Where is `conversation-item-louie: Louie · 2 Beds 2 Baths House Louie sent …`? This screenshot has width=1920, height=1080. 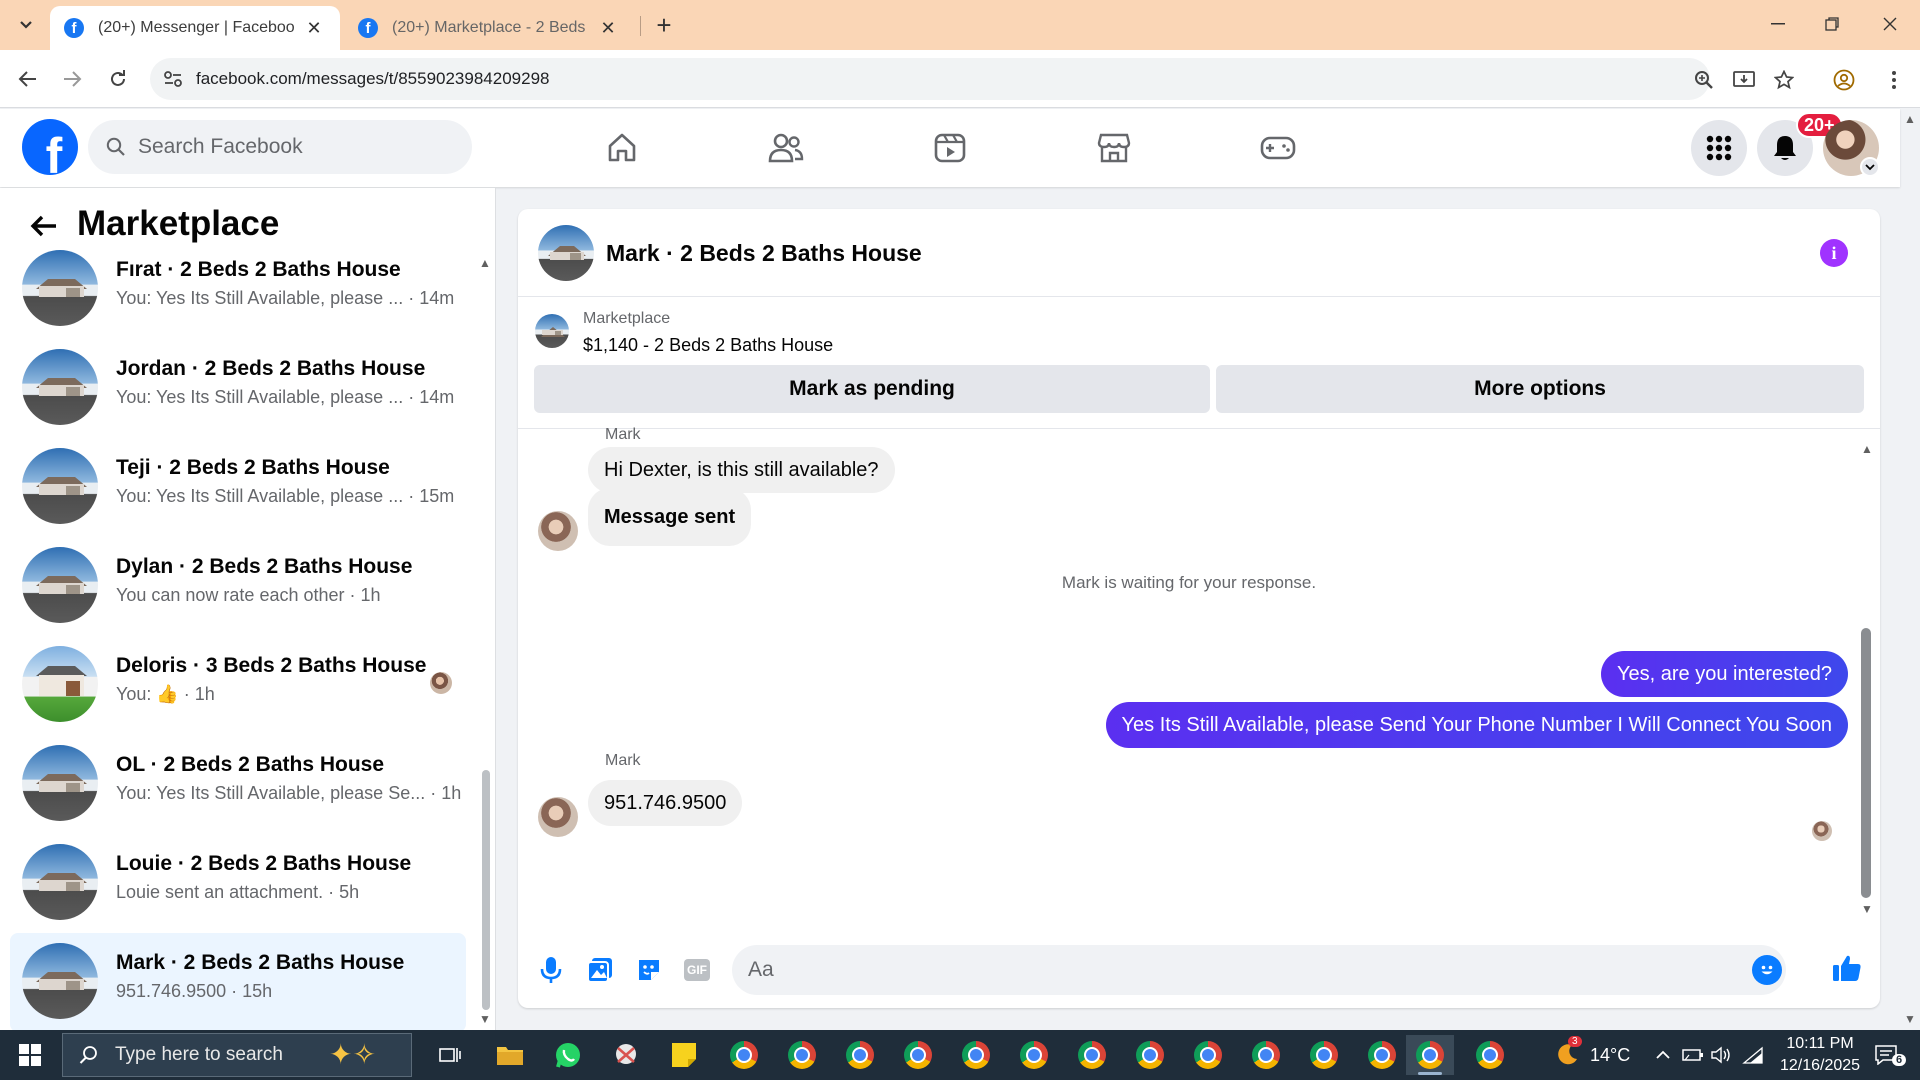 conversation-item-louie: Louie · 2 Beds 2 Baths House Louie sent … is located at coordinates (238, 883).